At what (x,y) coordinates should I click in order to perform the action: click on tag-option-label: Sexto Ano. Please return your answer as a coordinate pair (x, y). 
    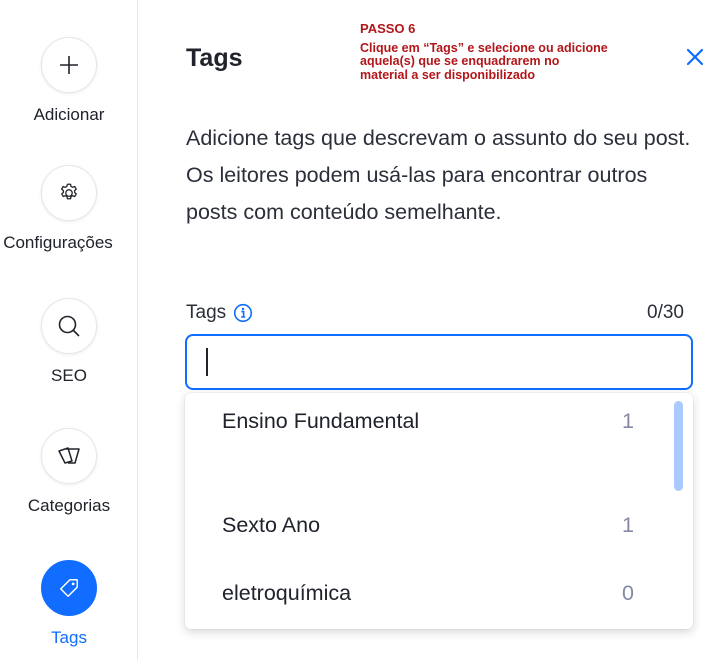
    Looking at the image, I should click on (271, 525).